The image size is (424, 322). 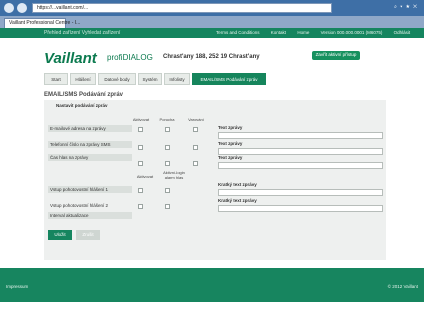 What do you see at coordinates (195, 129) in the screenshot?
I see `email-warning-checkbox` at bounding box center [195, 129].